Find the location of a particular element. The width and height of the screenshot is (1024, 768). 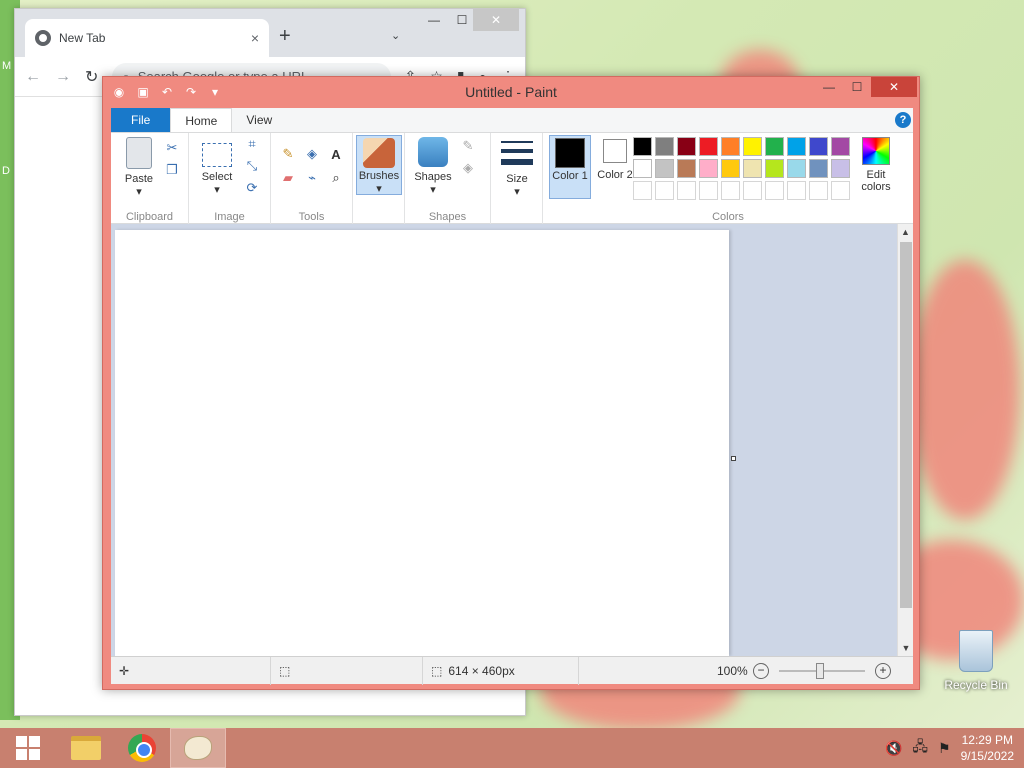

paint-minimize-button: — is located at coordinates (829, 87).